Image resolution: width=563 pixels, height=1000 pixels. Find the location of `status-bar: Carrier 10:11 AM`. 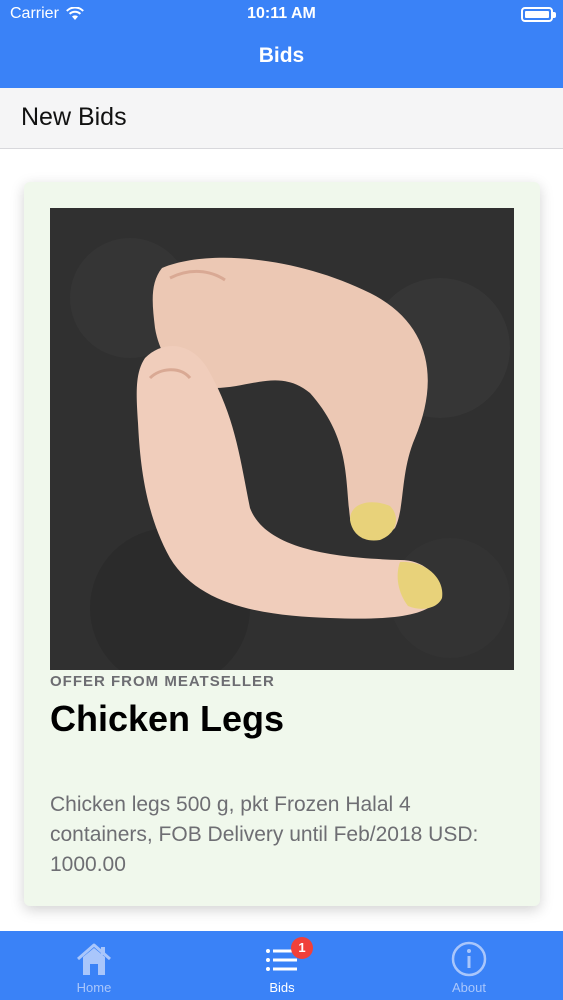

status-bar: Carrier 10:11 AM is located at coordinates (281, 15).